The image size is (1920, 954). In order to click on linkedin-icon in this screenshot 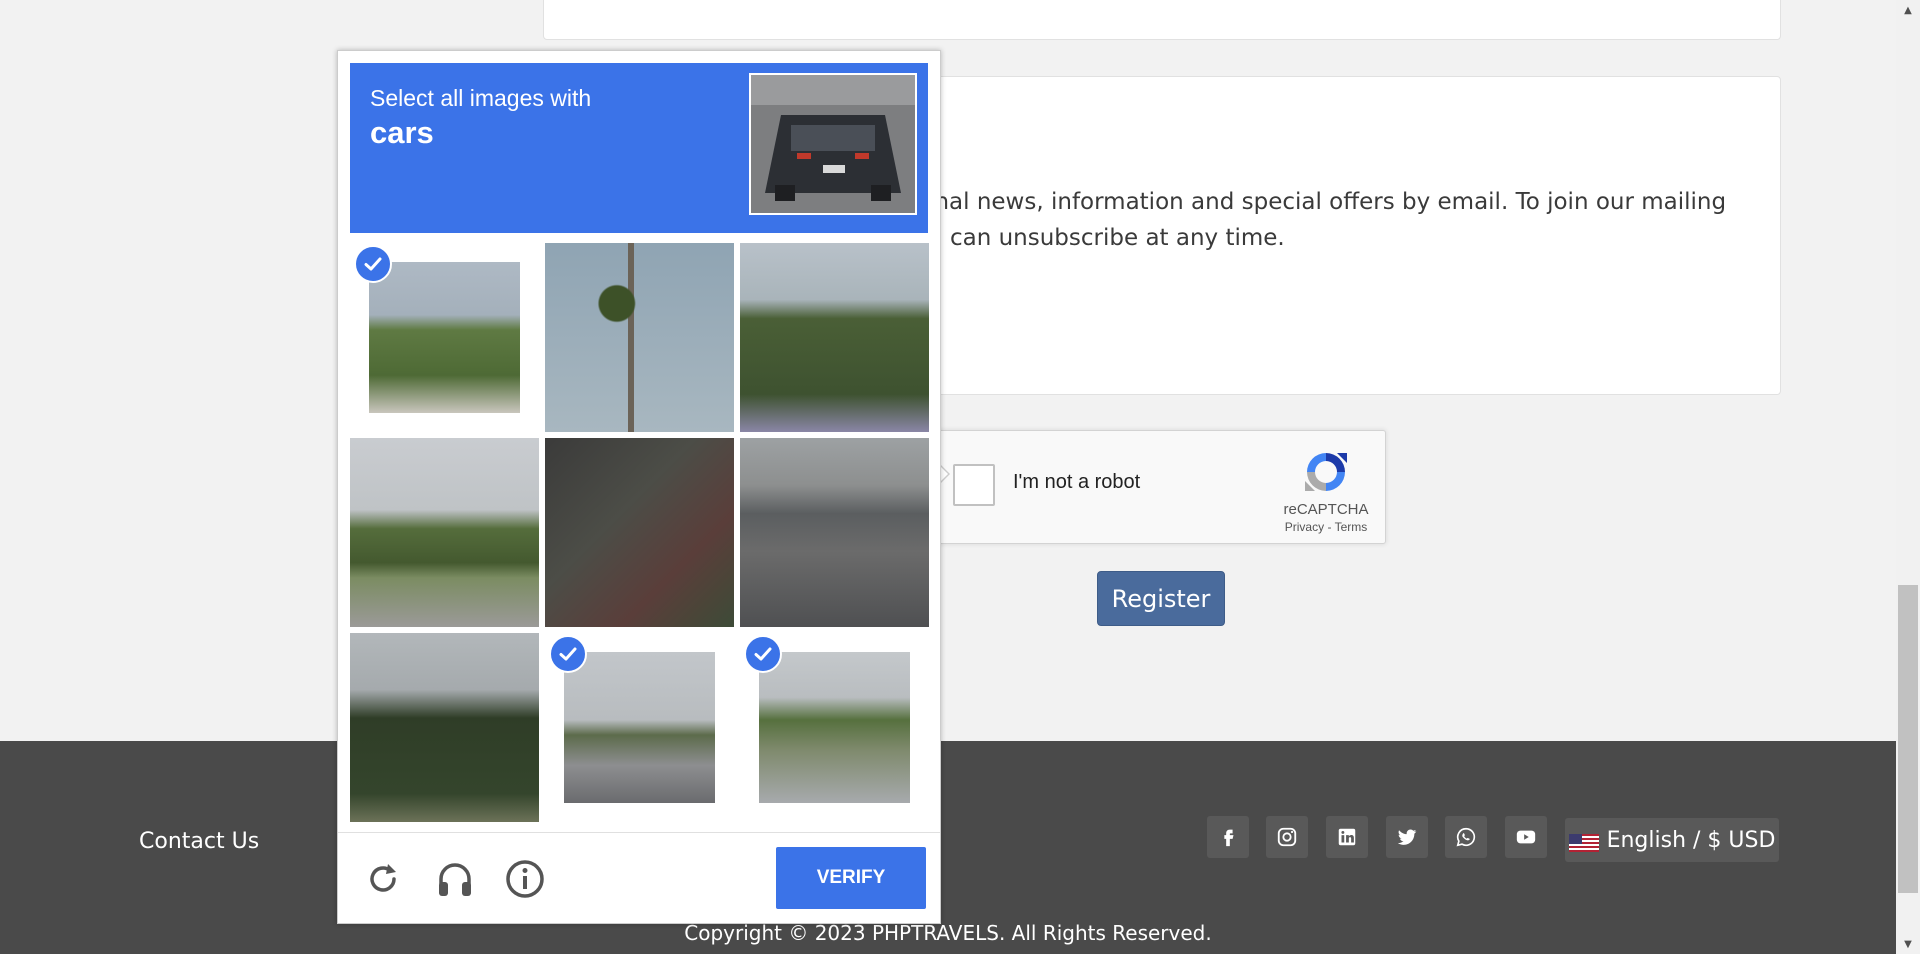, I will do `click(1347, 837)`.